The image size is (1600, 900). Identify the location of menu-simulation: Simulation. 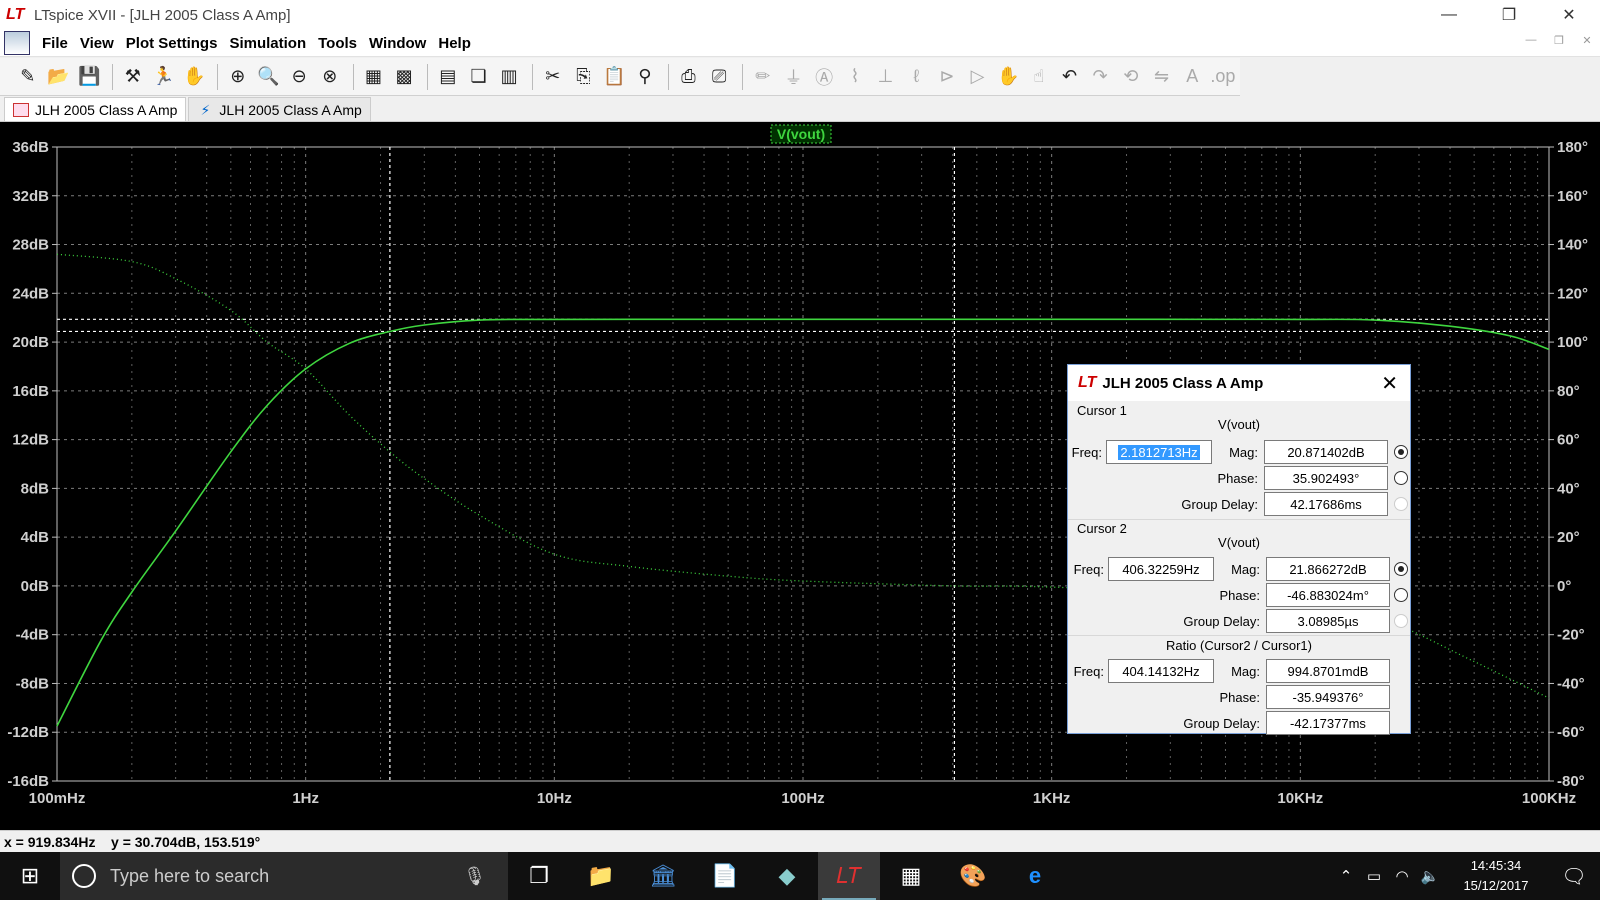
(267, 43).